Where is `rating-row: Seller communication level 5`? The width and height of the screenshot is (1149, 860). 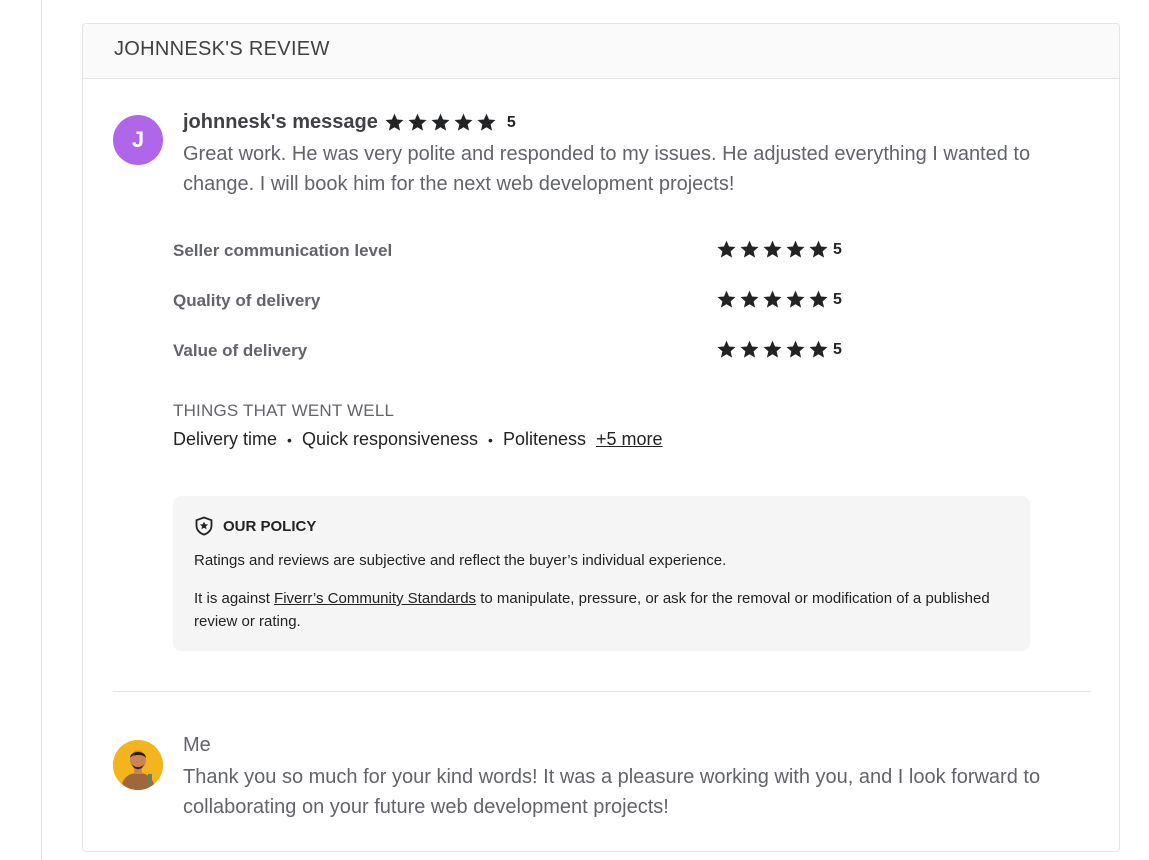 rating-row: Seller communication level 5 is located at coordinates (523, 264).